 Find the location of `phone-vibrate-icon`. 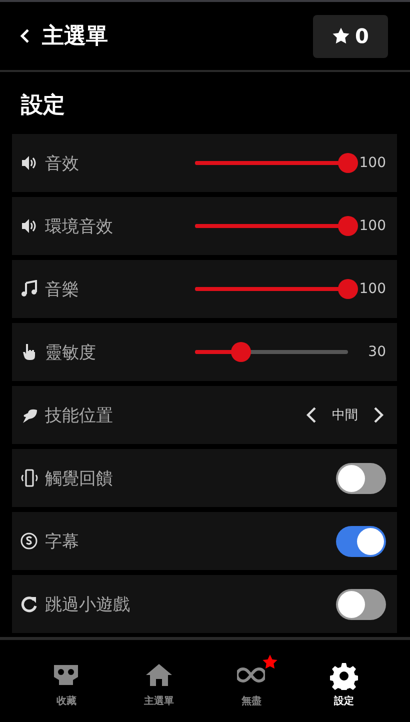

phone-vibrate-icon is located at coordinates (29, 478).